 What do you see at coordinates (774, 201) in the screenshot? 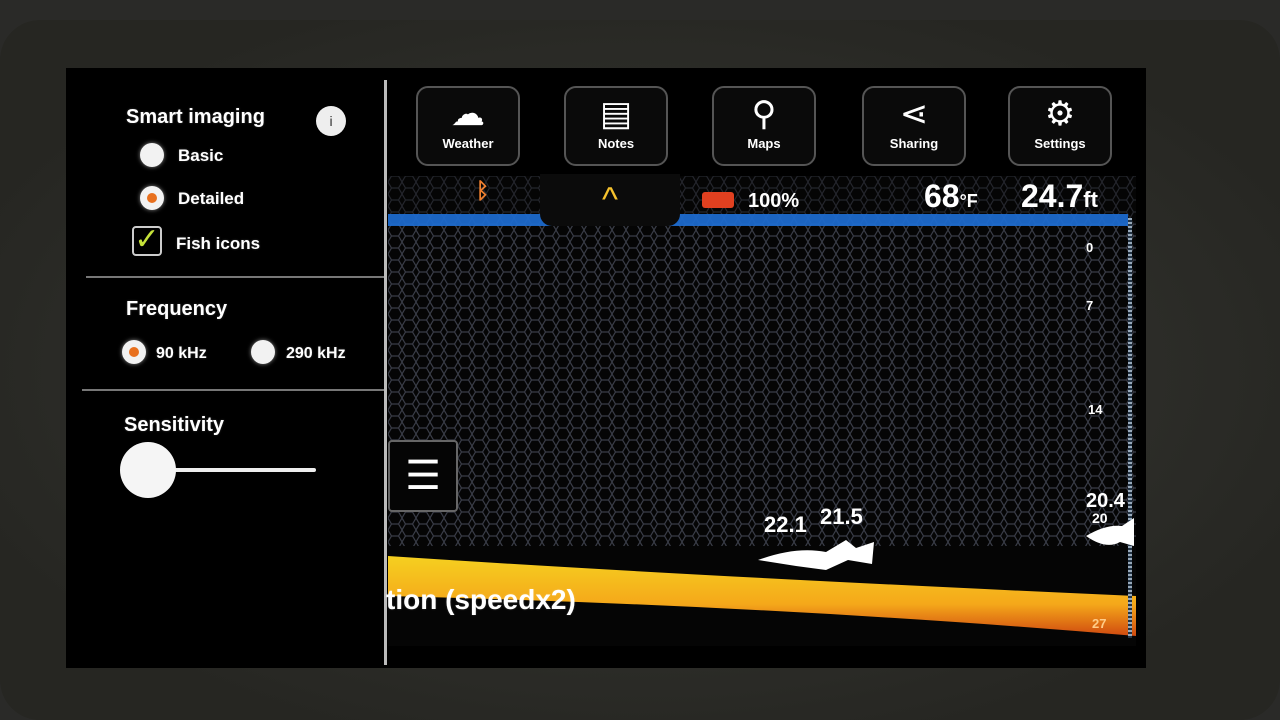
I see `battery-percent: 100%` at bounding box center [774, 201].